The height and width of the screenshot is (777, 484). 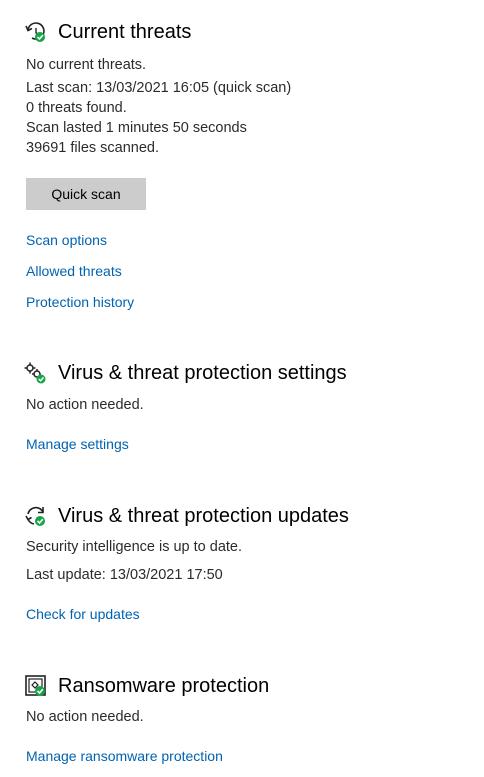 I want to click on last-scan-text: Last scan: 13/03/2021 16:05 (quick scan), so click(x=159, y=88).